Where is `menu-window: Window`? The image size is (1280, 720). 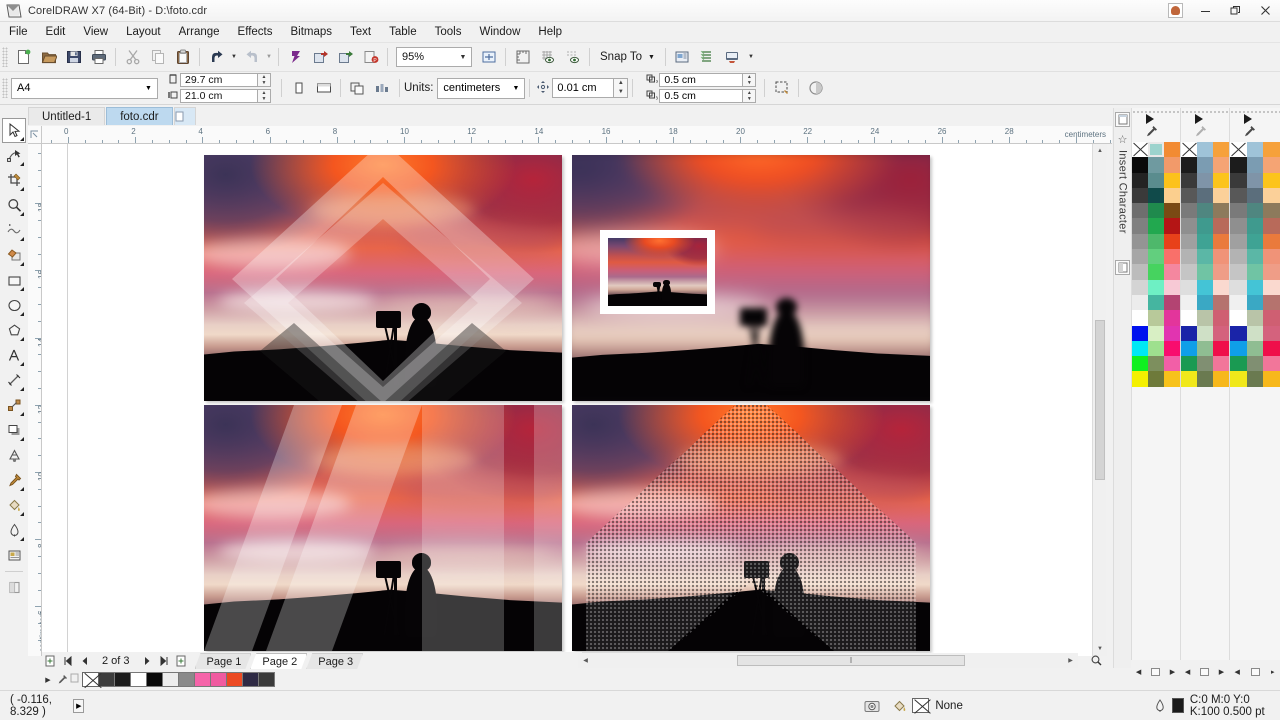 menu-window: Window is located at coordinates (499, 32).